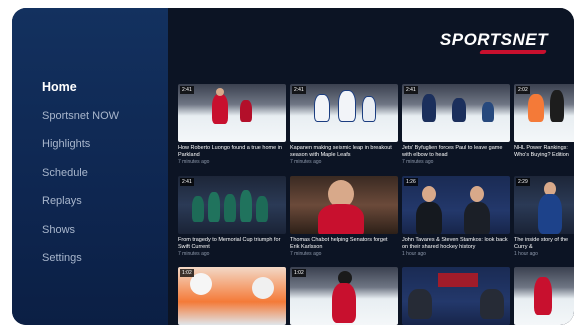  I want to click on video-thumbnail: 2:29, so click(544, 205).